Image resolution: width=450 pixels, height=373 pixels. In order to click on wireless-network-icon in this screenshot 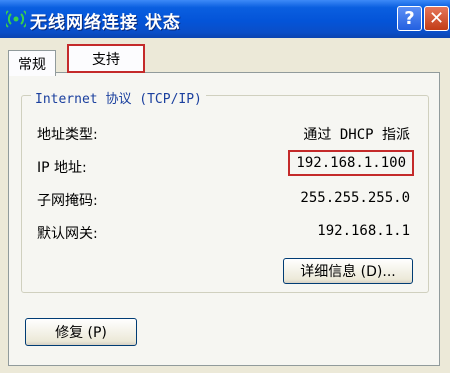, I will do `click(16, 19)`.